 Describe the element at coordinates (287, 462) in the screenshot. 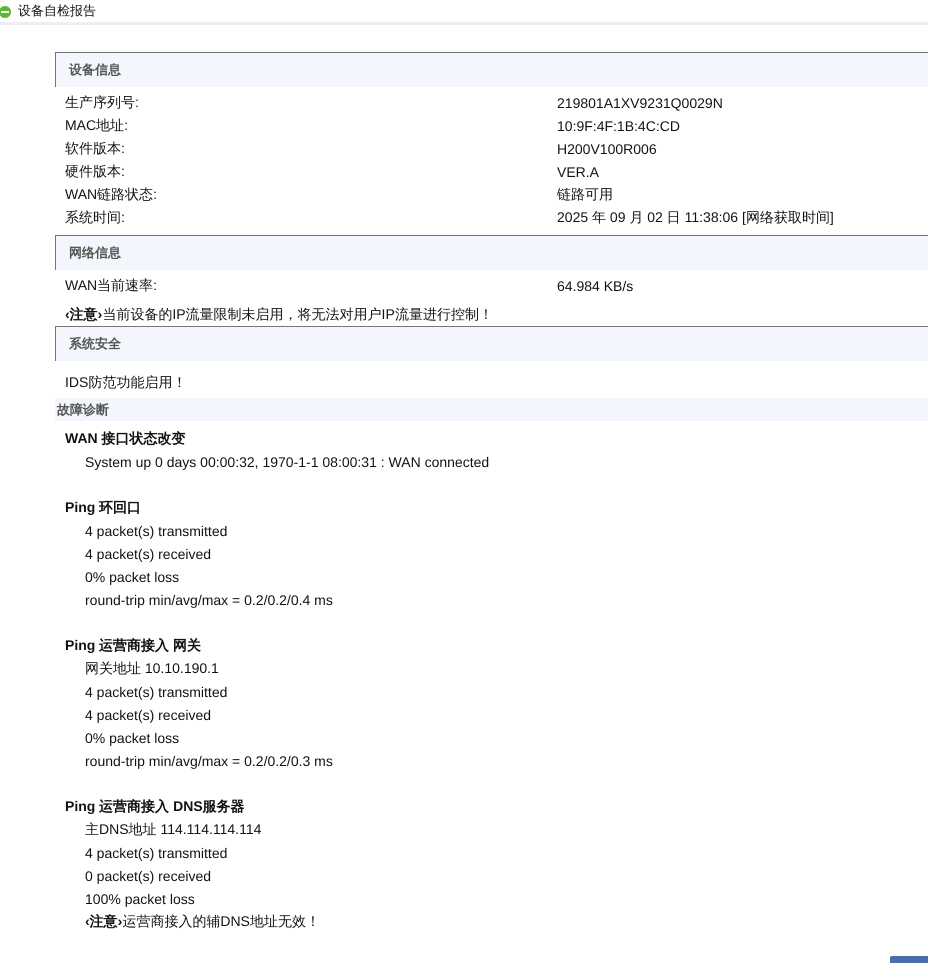

I see `diagnosis-line: System up 0 days 00:00:32, 1970-1-1 08:00:31 : WAN connected` at that location.